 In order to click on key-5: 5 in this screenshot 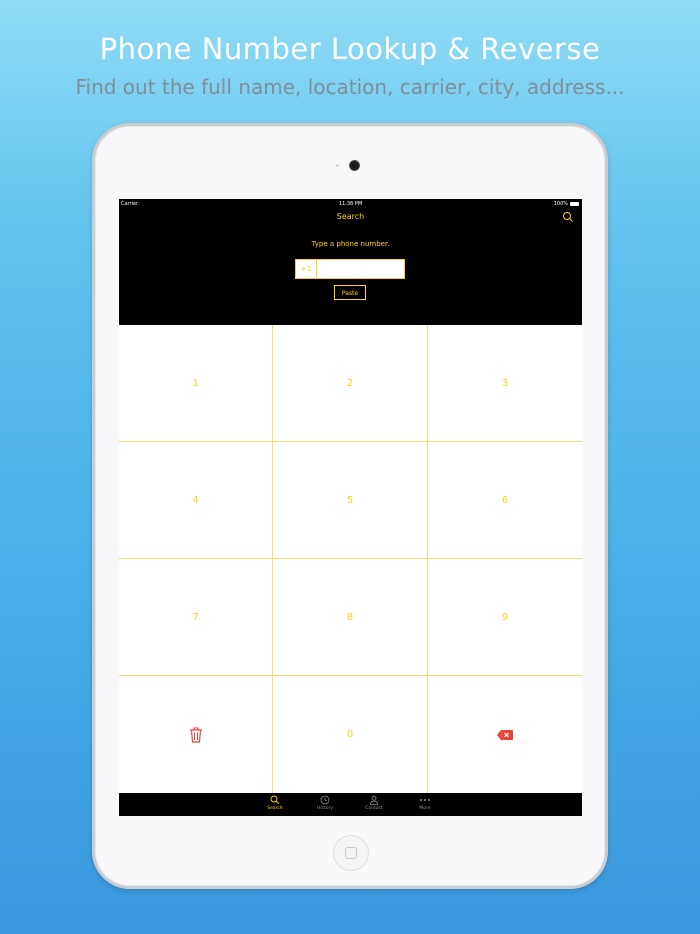, I will do `click(350, 500)`.